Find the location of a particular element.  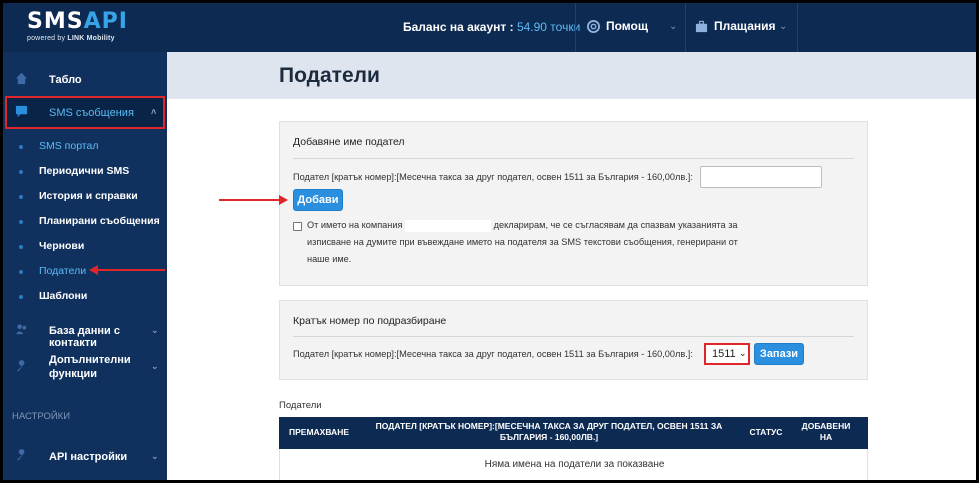

column-header-remove: ПРЕМАХВАНЕ is located at coordinates (319, 432).